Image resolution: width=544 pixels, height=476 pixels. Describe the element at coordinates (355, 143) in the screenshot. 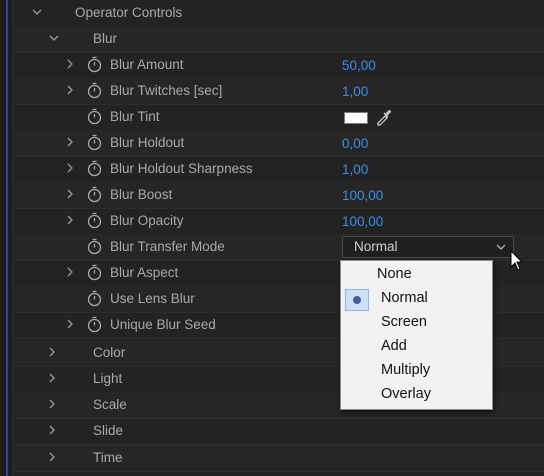

I see `param-value: 0,00` at that location.